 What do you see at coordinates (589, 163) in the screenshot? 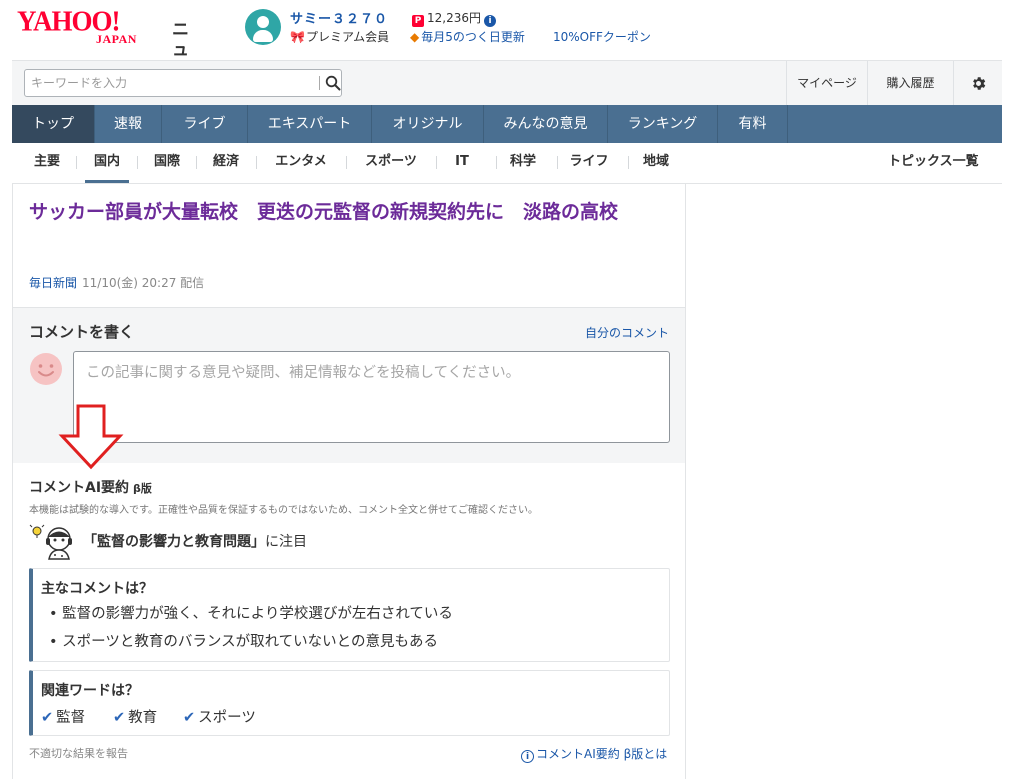
I see `subnav-life: ライフ` at bounding box center [589, 163].